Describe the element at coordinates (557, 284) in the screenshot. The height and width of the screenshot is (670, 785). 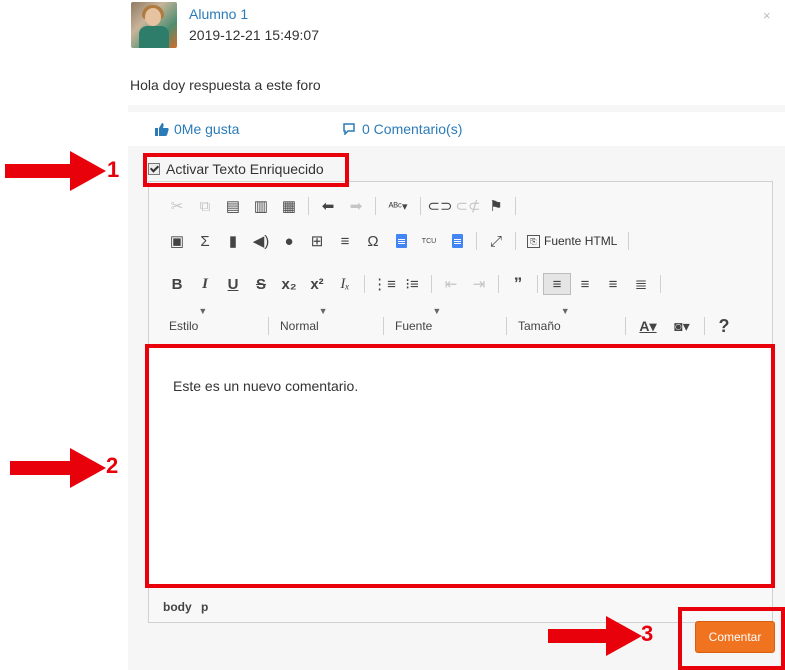
I see `align-left-icon: ≡` at that location.